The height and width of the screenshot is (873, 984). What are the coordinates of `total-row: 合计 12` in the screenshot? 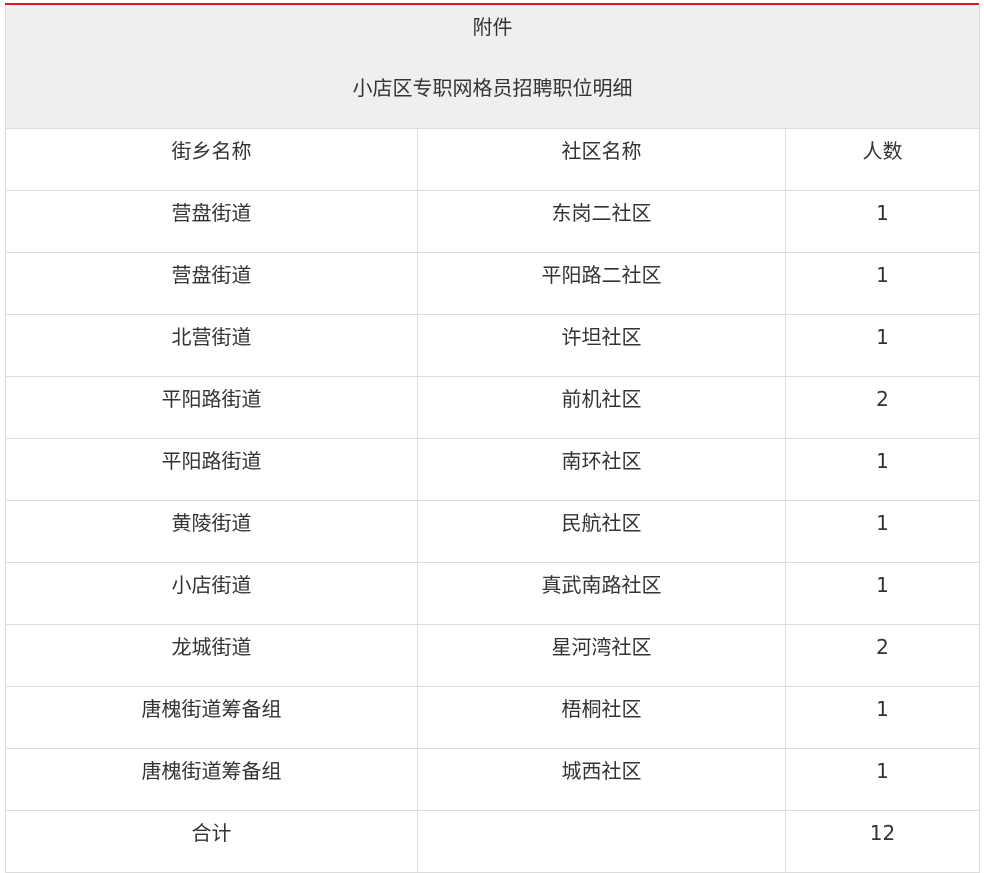 It's located at (493, 841).